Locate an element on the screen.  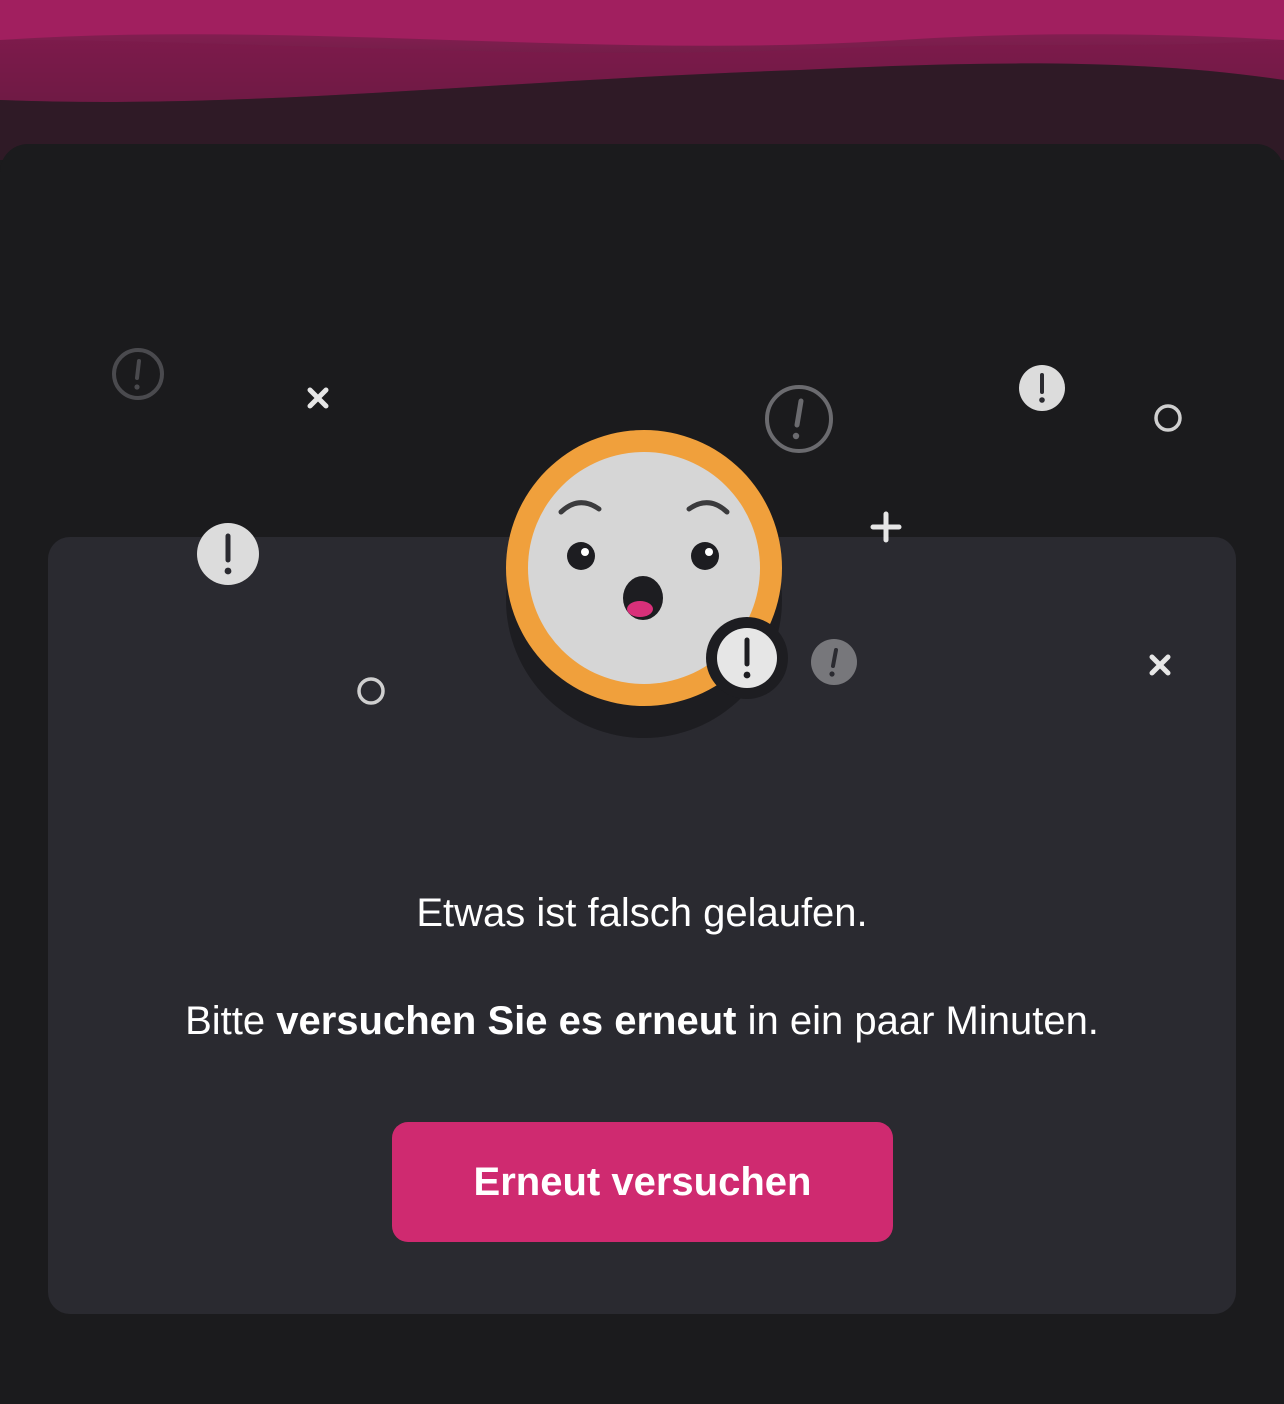
plus-icon is located at coordinates (886, 527).